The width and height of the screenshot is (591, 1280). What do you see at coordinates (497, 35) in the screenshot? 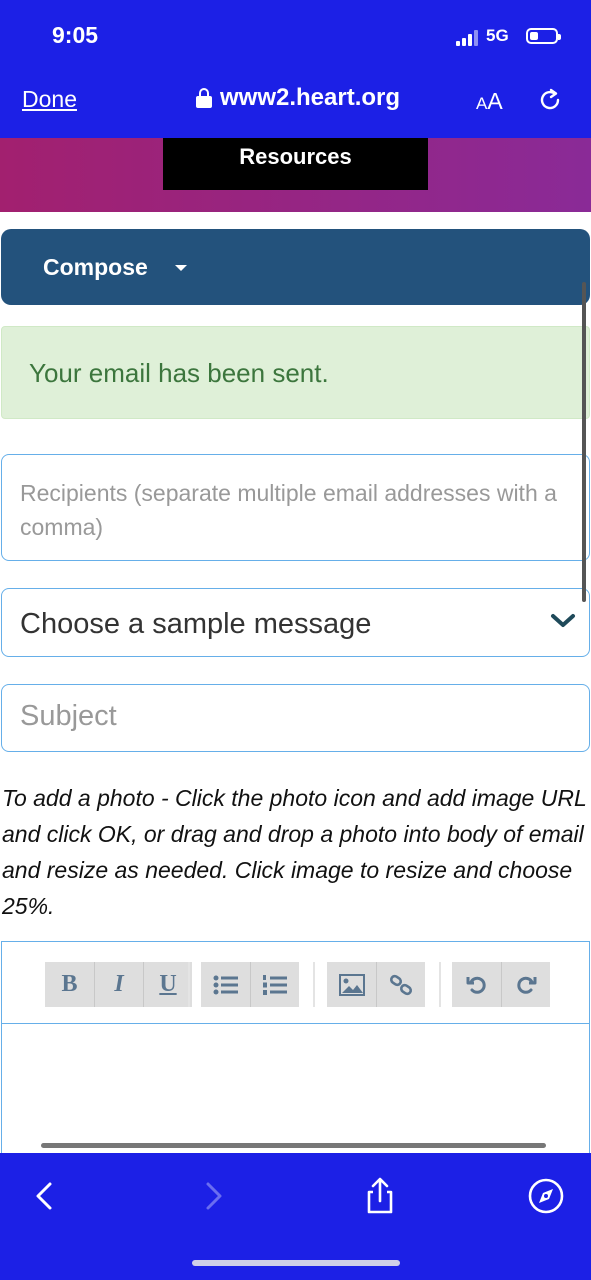
I see `network-label: 5G` at bounding box center [497, 35].